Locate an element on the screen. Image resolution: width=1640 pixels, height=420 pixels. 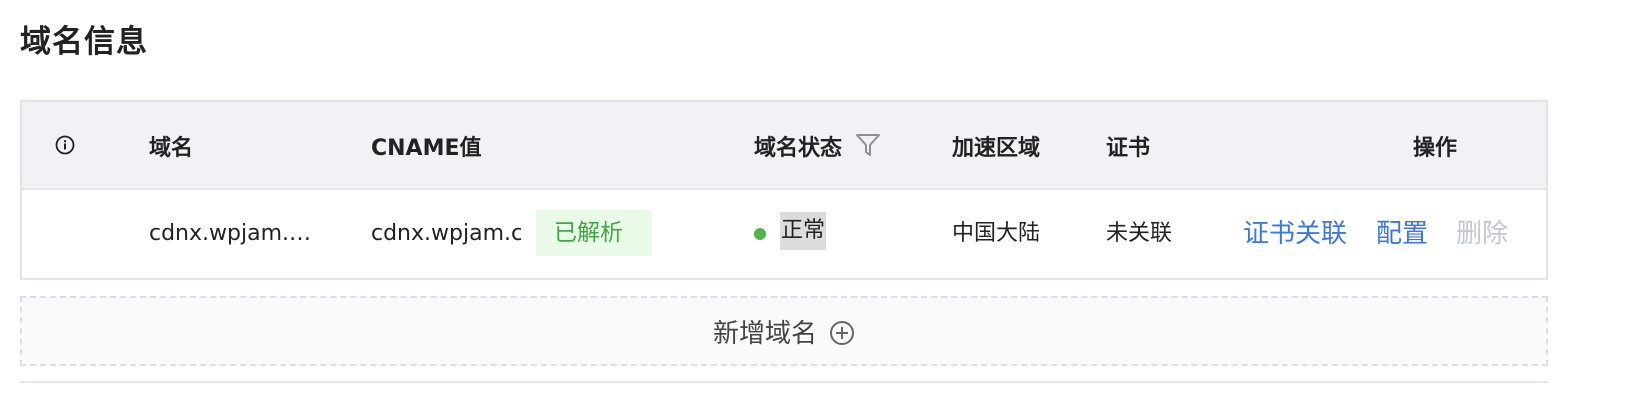
associate-cert-link: 证书关联 is located at coordinates (1295, 234).